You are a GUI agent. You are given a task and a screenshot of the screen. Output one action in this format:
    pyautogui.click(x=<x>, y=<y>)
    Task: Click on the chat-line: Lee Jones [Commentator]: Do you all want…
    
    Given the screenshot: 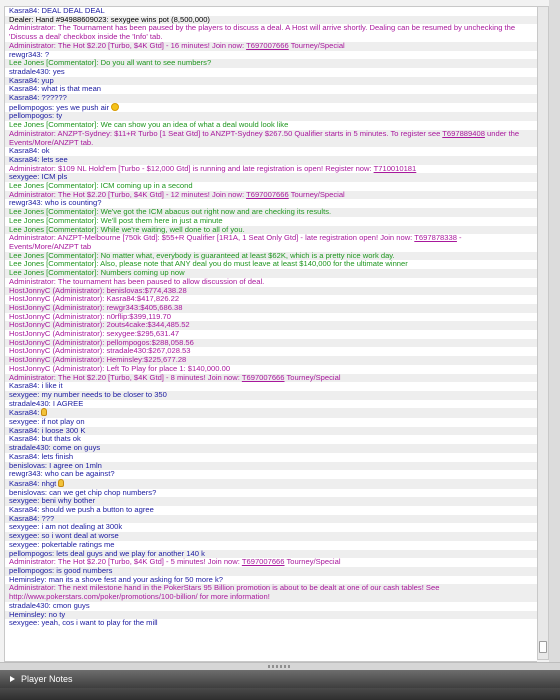 What is the action you would take?
    pyautogui.click(x=271, y=63)
    